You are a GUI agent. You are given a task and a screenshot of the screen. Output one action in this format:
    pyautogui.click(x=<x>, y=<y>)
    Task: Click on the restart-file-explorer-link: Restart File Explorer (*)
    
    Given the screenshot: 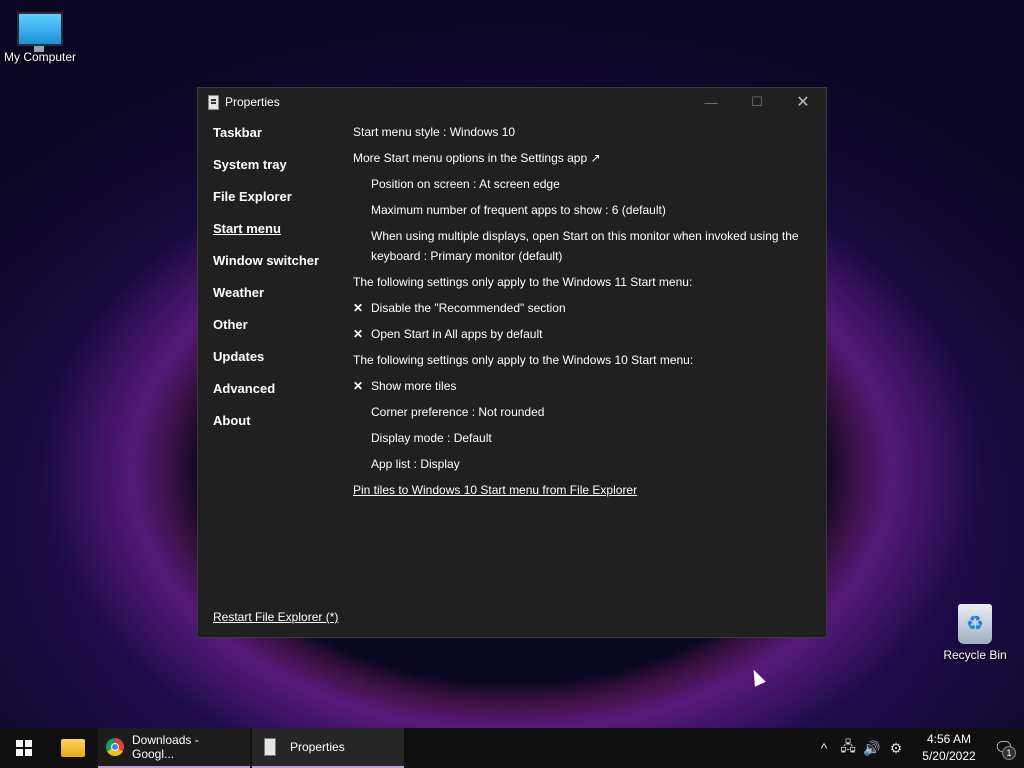 What is the action you would take?
    pyautogui.click(x=275, y=617)
    